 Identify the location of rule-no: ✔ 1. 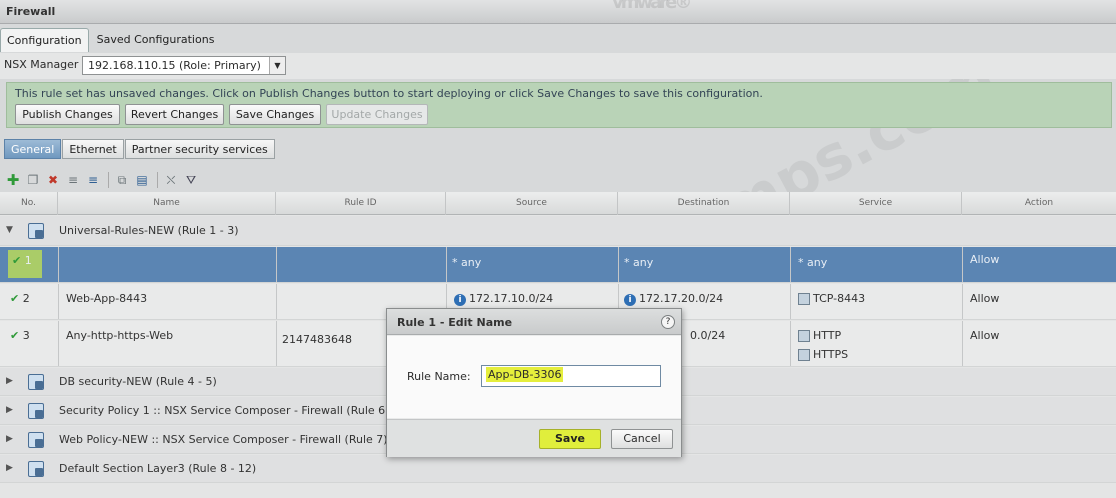
(22, 257).